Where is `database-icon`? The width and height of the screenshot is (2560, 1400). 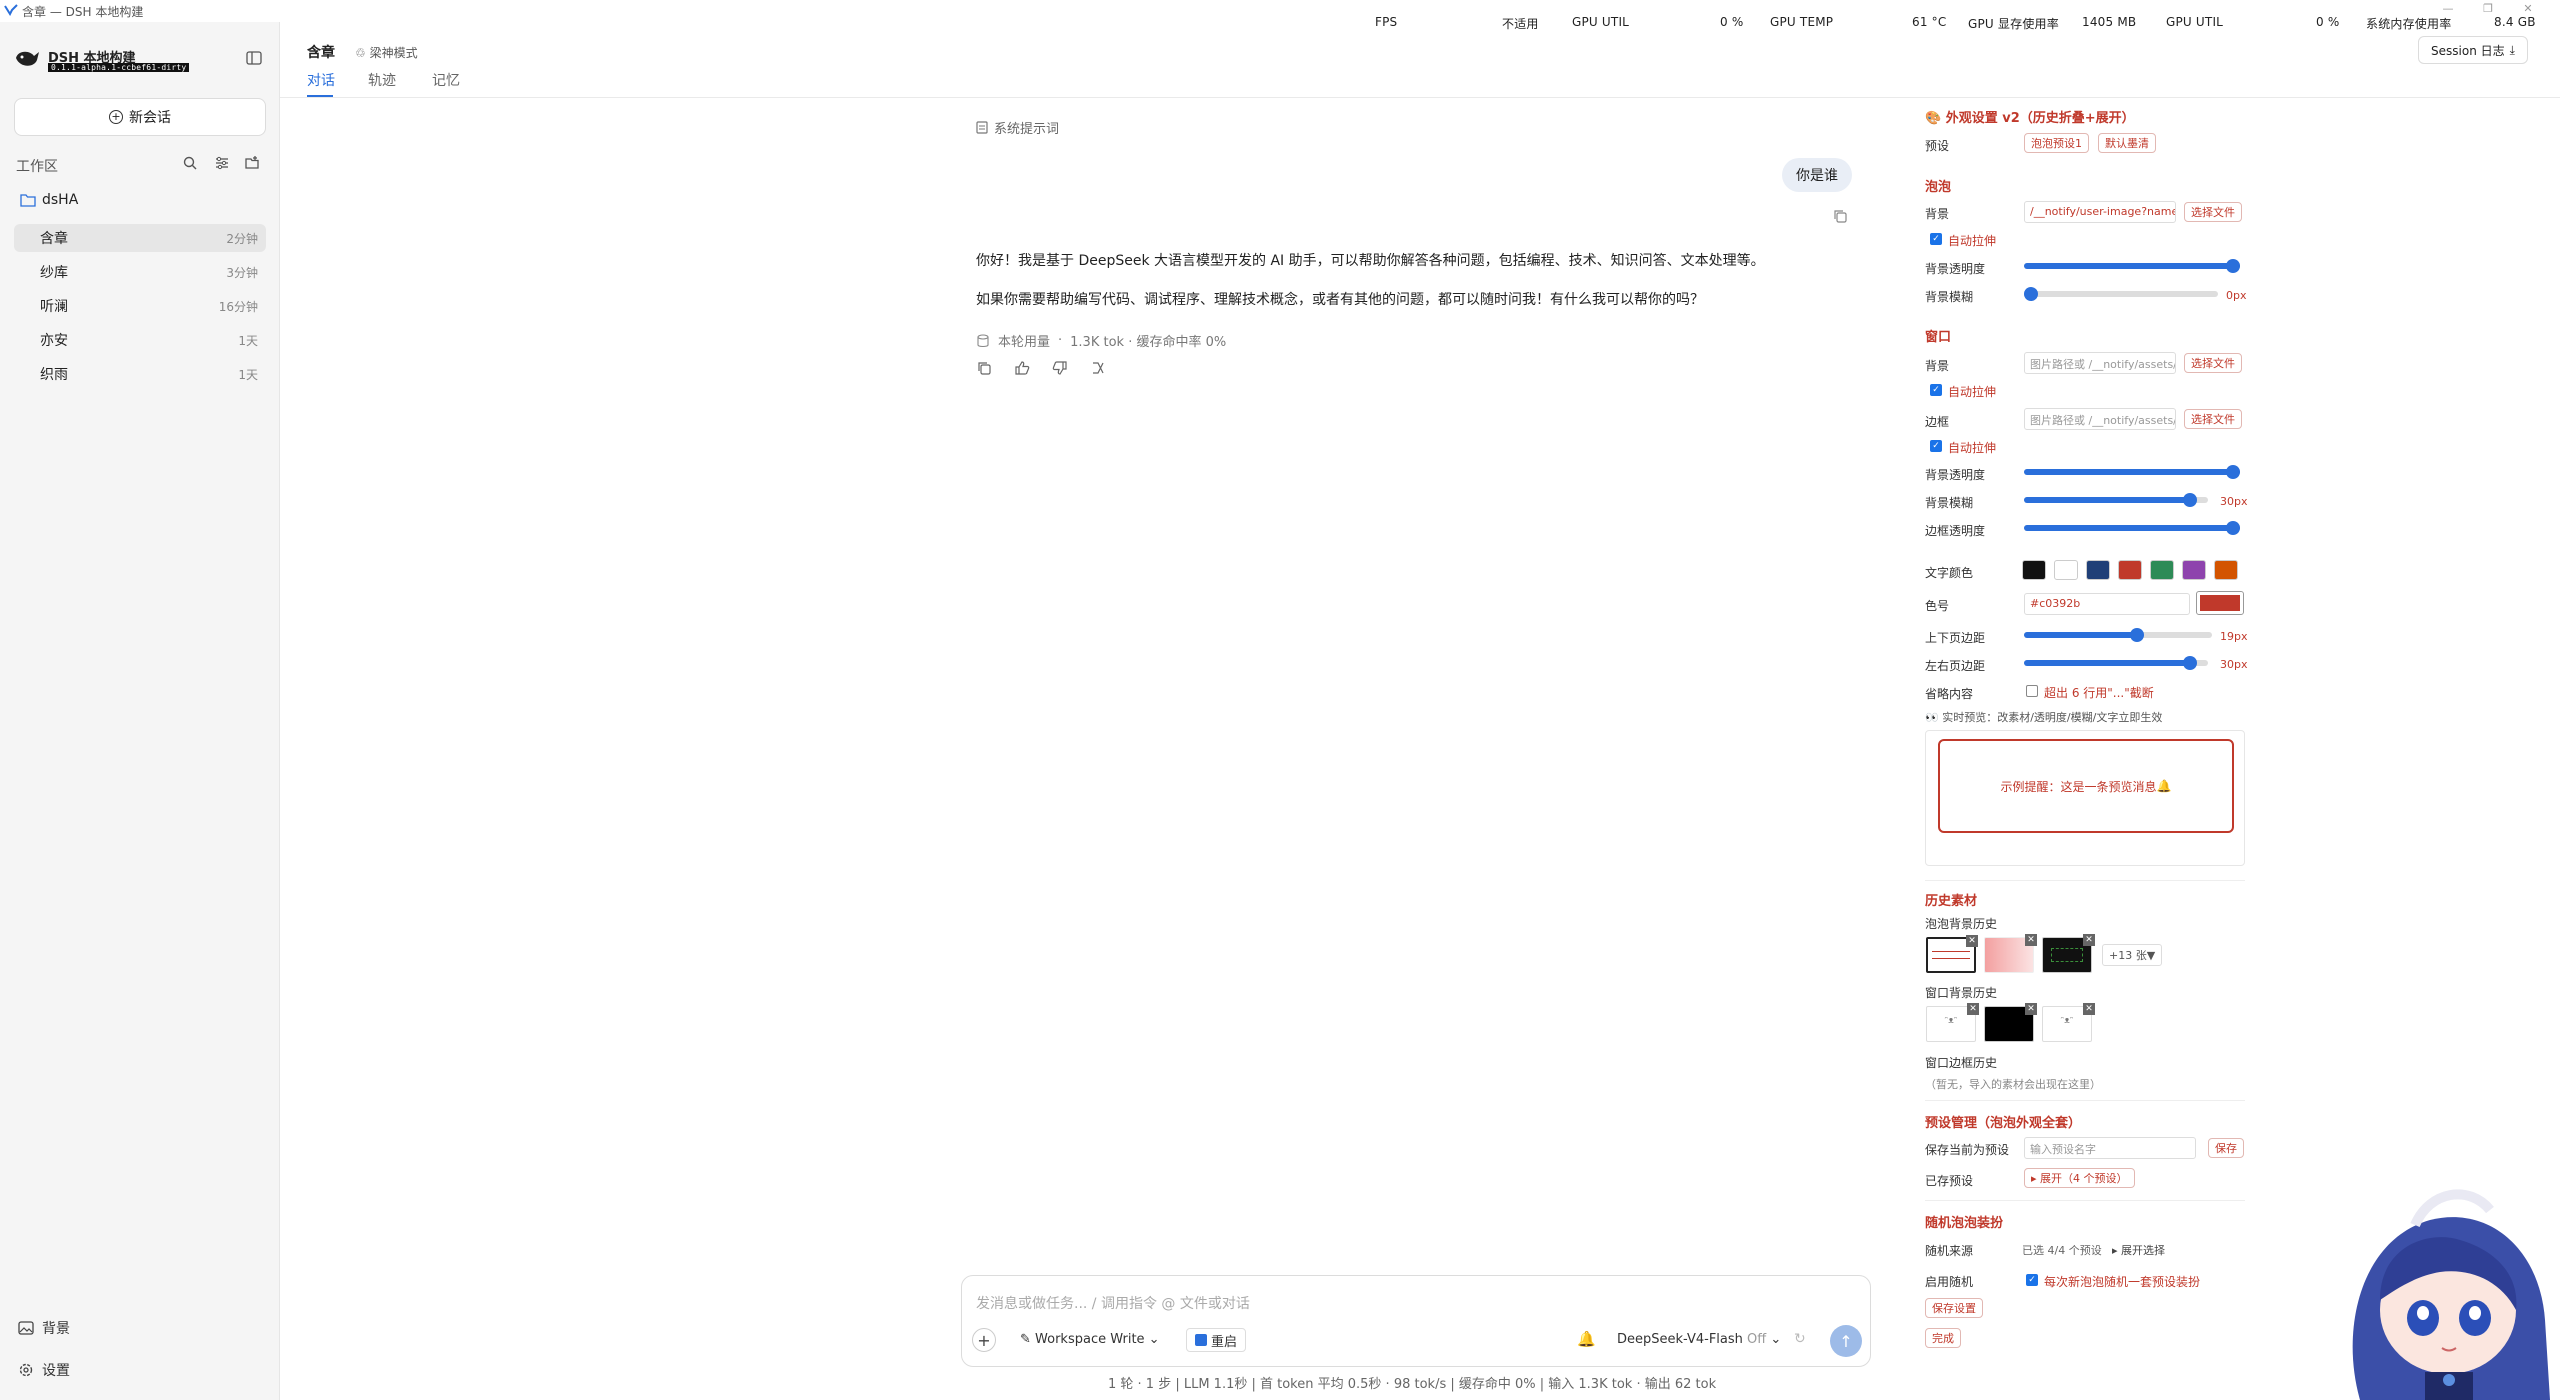 database-icon is located at coordinates (983, 340).